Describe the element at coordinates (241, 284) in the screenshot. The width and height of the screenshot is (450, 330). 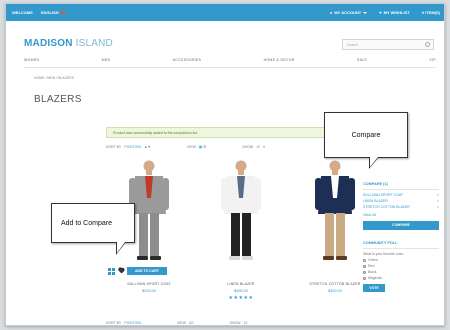
I see `product-name: LINEN BLAZER` at that location.